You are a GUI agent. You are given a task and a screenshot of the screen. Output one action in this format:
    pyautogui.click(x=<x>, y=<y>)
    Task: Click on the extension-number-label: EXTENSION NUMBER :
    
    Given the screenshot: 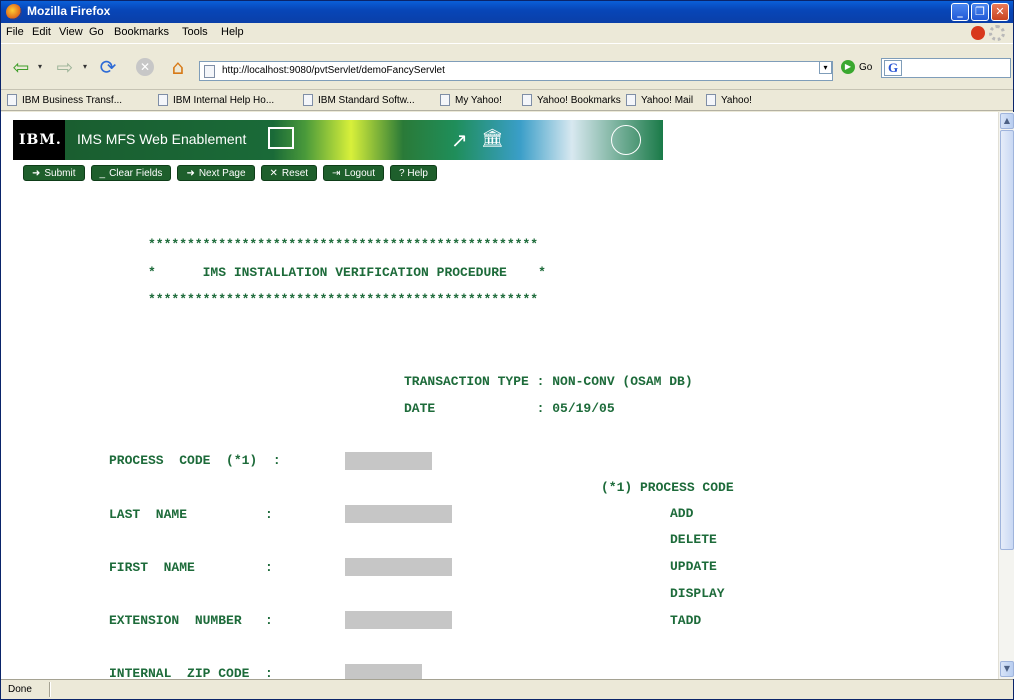 What is the action you would take?
    pyautogui.click(x=191, y=620)
    